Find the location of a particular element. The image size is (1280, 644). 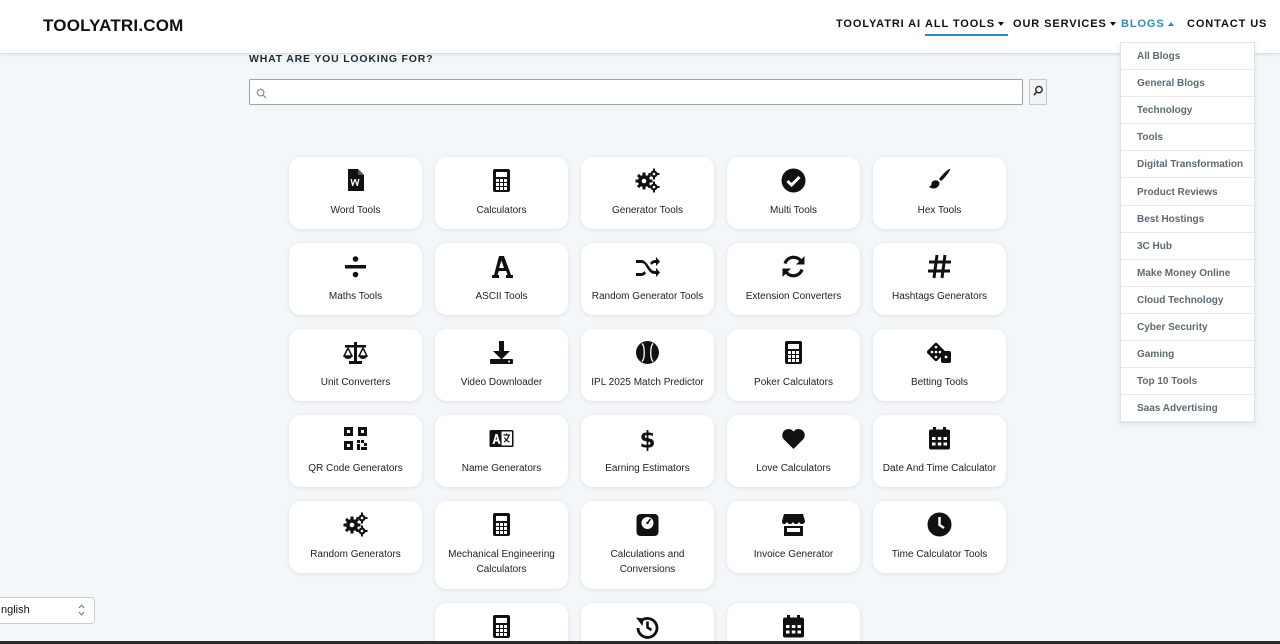

font-a-icon is located at coordinates (501, 266).